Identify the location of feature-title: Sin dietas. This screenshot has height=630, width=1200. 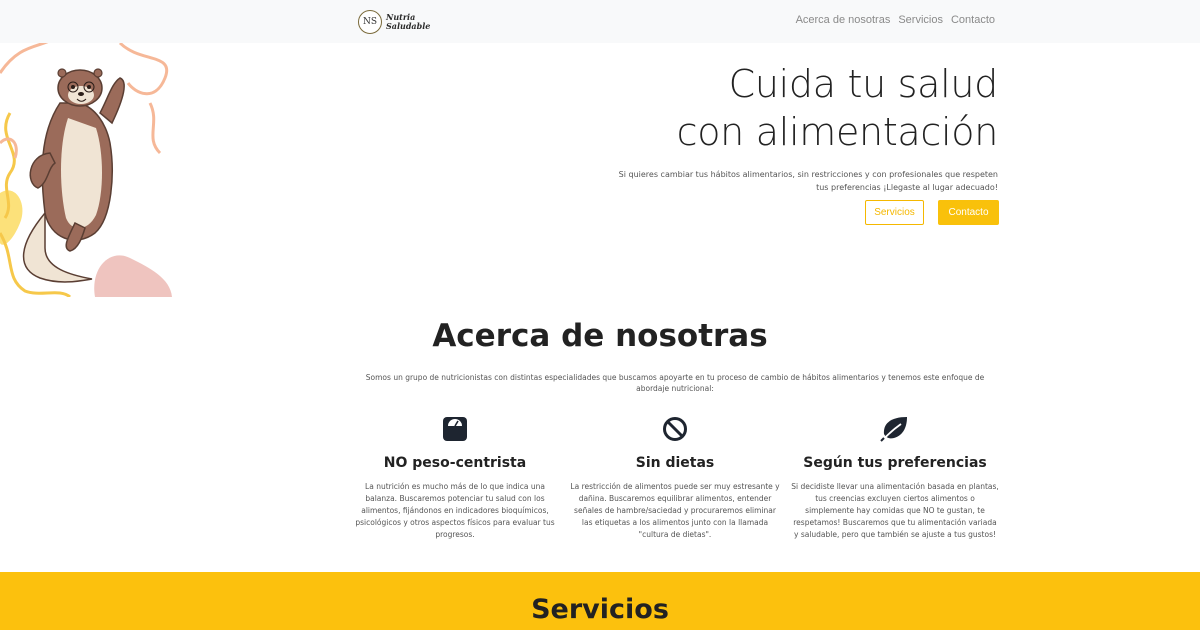
(675, 463).